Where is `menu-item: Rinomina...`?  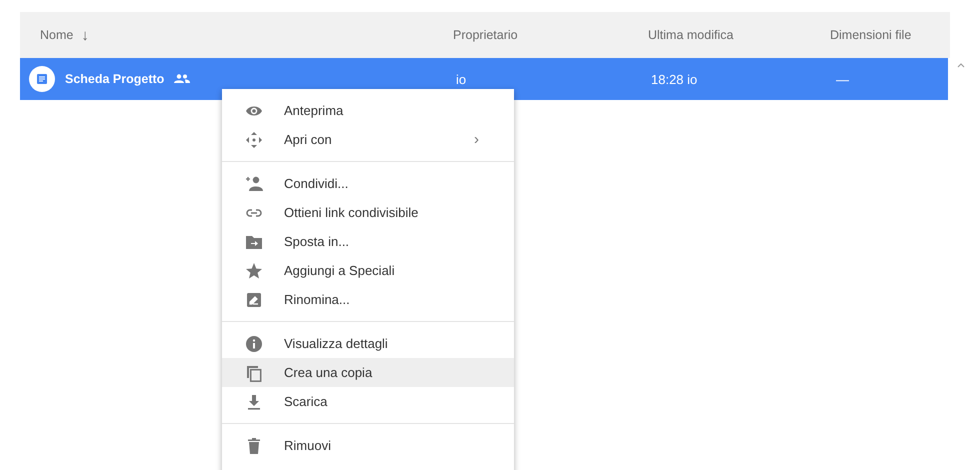 menu-item: Rinomina... is located at coordinates (368, 299).